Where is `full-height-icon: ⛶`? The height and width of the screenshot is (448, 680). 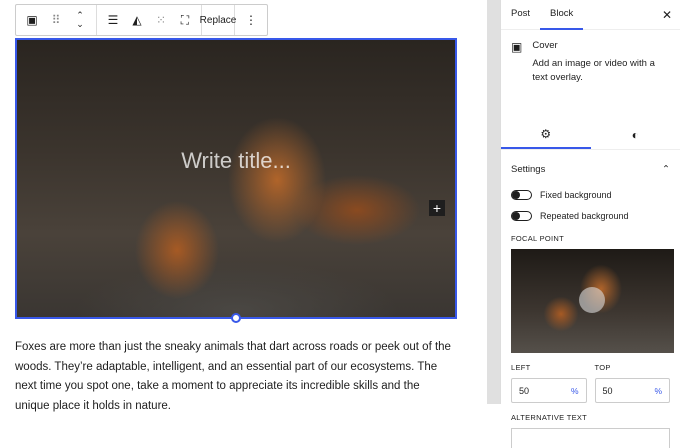
full-height-icon: ⛶ is located at coordinates (185, 20).